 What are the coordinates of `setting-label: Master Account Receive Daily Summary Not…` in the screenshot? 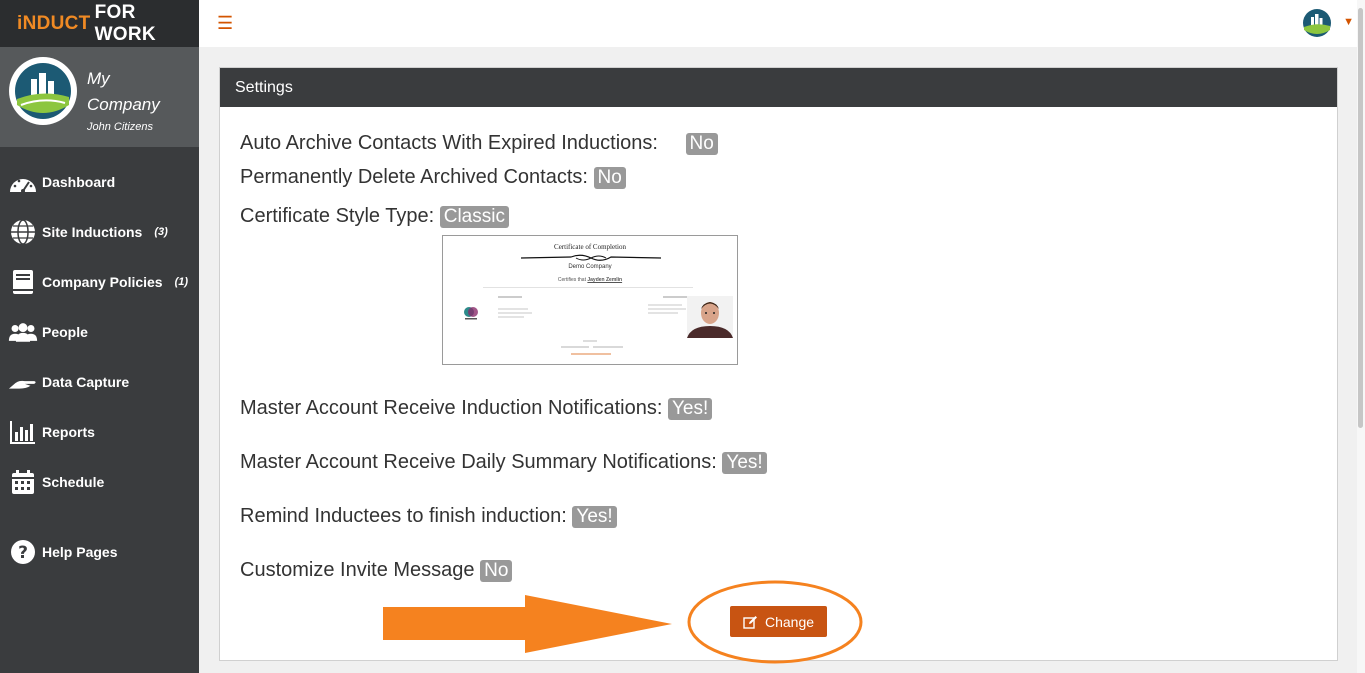 It's located at (478, 462).